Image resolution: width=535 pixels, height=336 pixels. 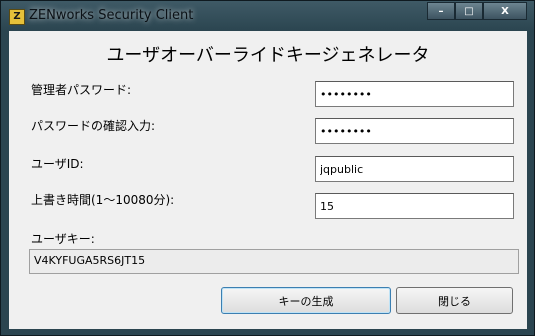 What do you see at coordinates (57, 164) in the screenshot?
I see `user-id-label: ユーザID:` at bounding box center [57, 164].